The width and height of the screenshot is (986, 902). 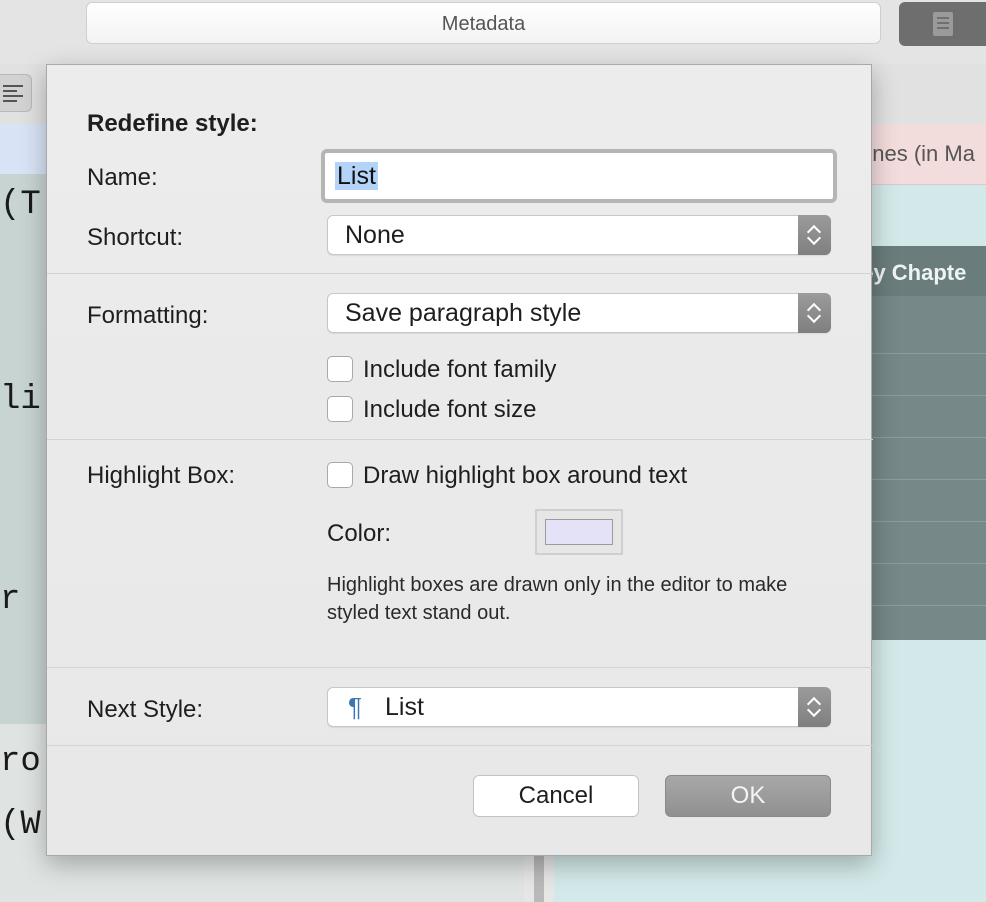 I want to click on editor-highlight, so click(x=23, y=149).